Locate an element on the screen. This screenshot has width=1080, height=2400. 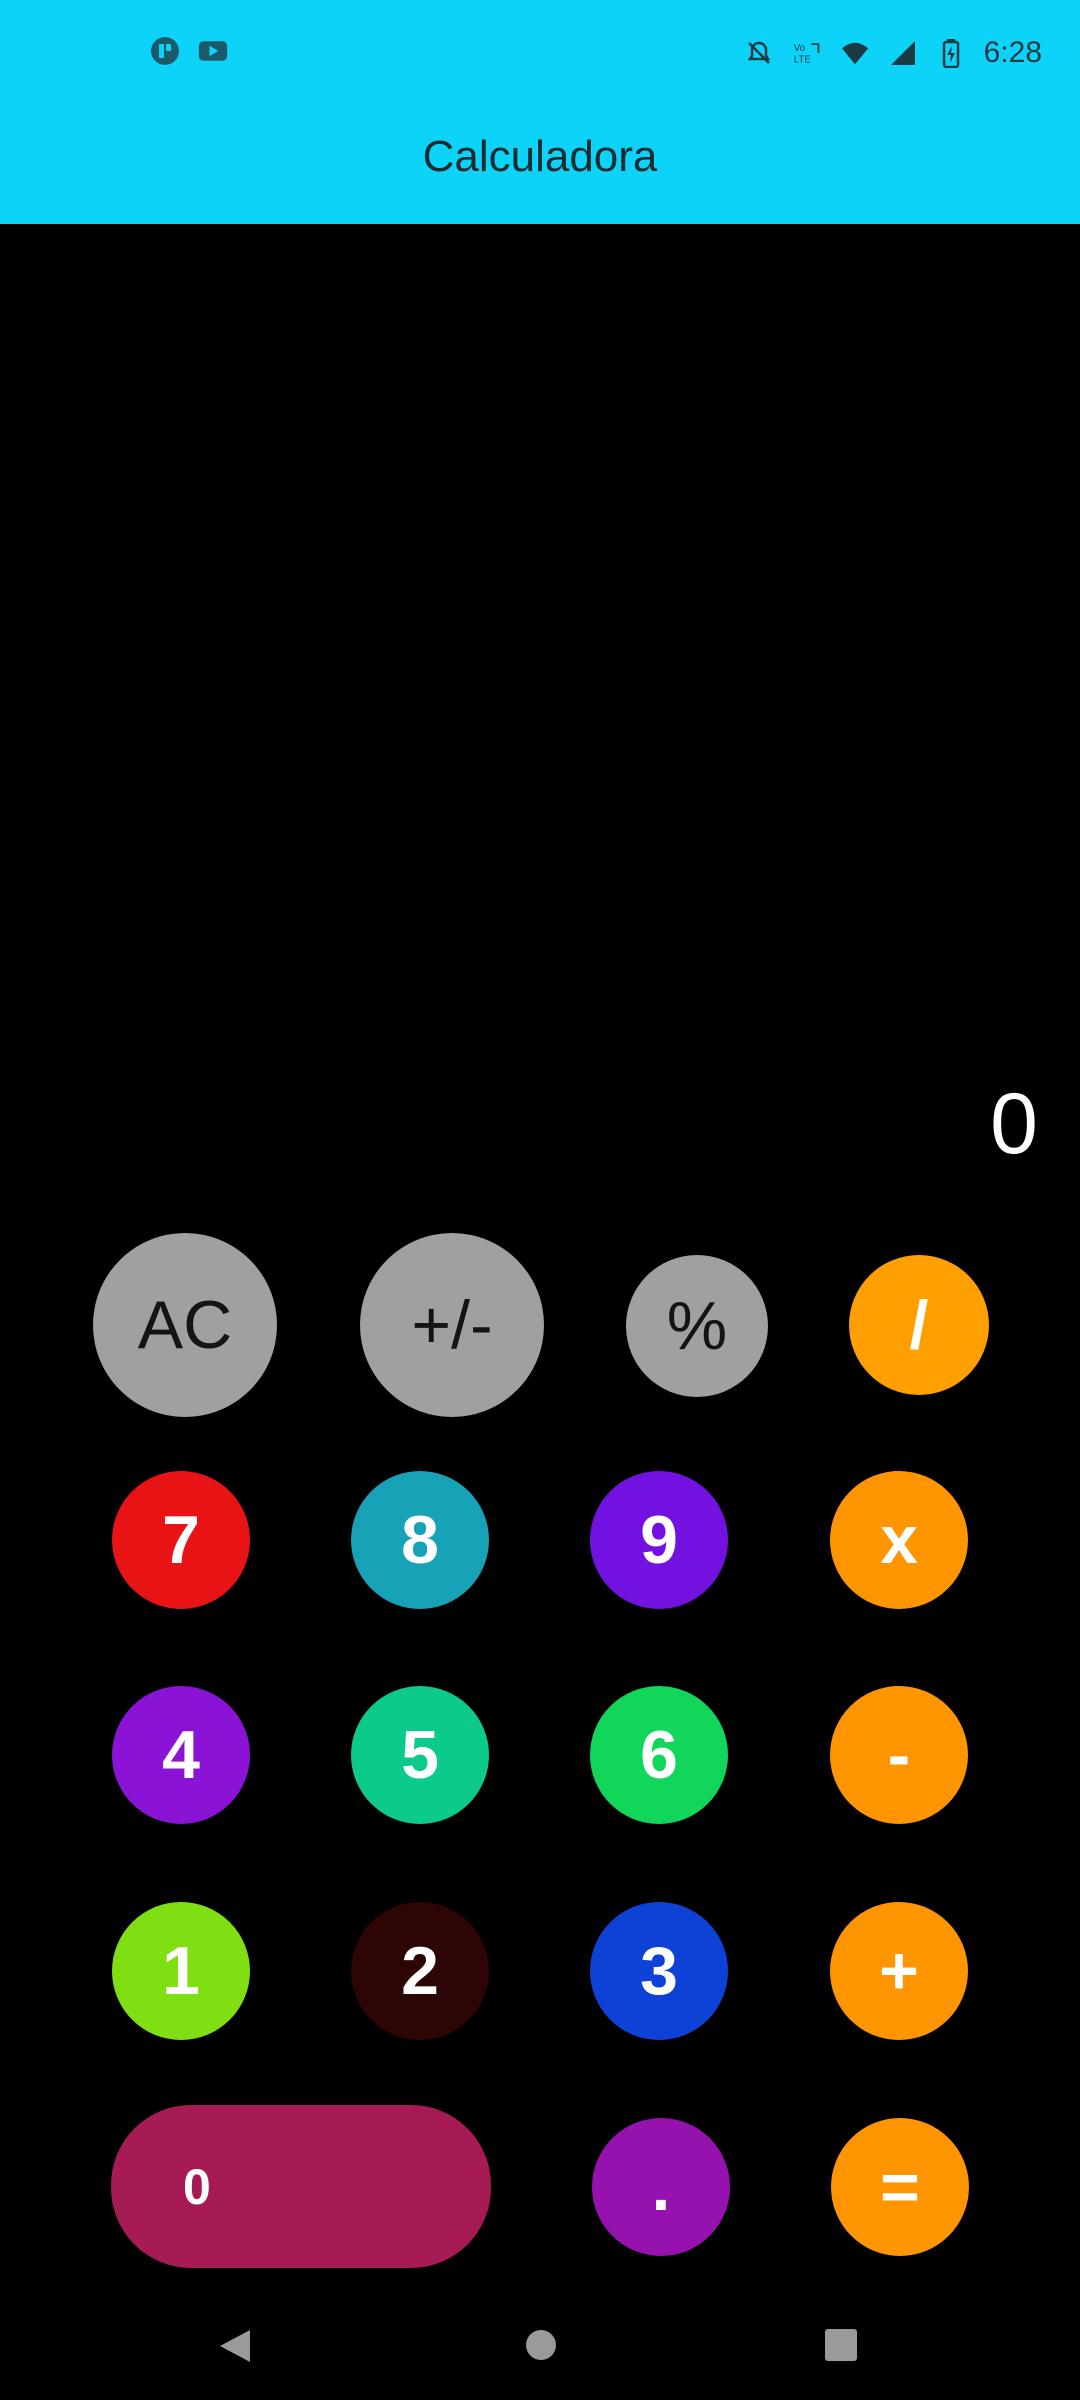
digit-9-label: 9 is located at coordinates (659, 1540).